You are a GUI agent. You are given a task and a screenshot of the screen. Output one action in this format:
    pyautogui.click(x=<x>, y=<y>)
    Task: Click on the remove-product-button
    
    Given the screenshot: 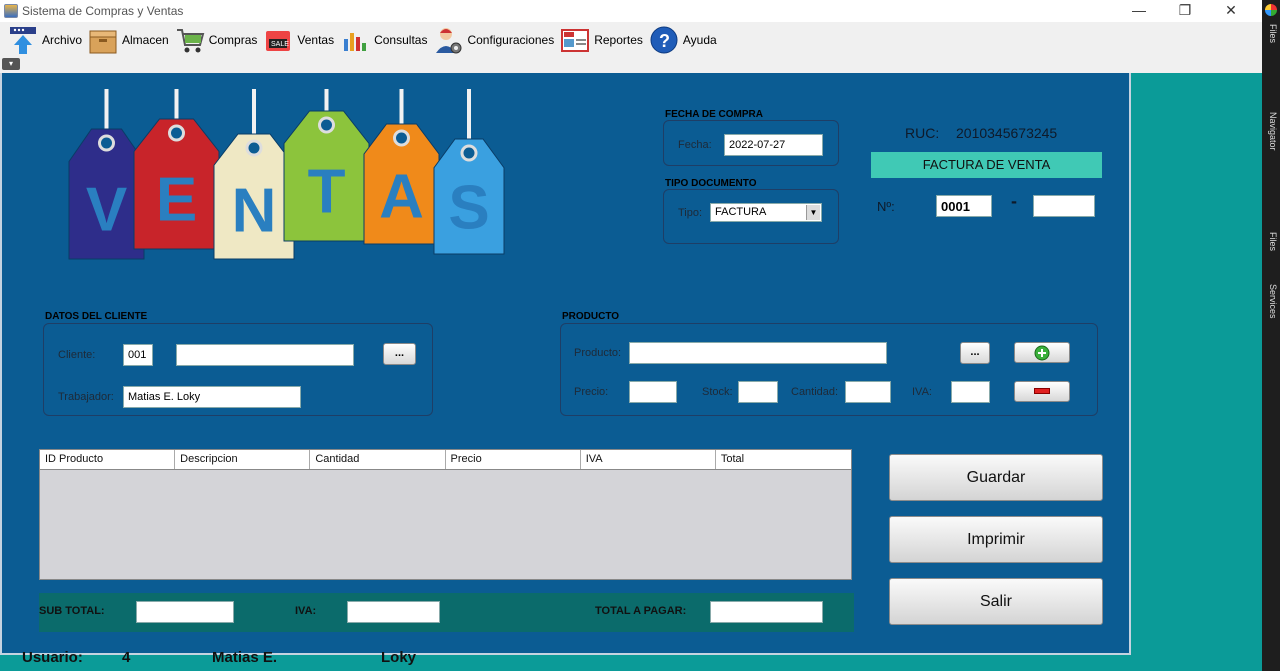 What is the action you would take?
    pyautogui.click(x=1042, y=391)
    